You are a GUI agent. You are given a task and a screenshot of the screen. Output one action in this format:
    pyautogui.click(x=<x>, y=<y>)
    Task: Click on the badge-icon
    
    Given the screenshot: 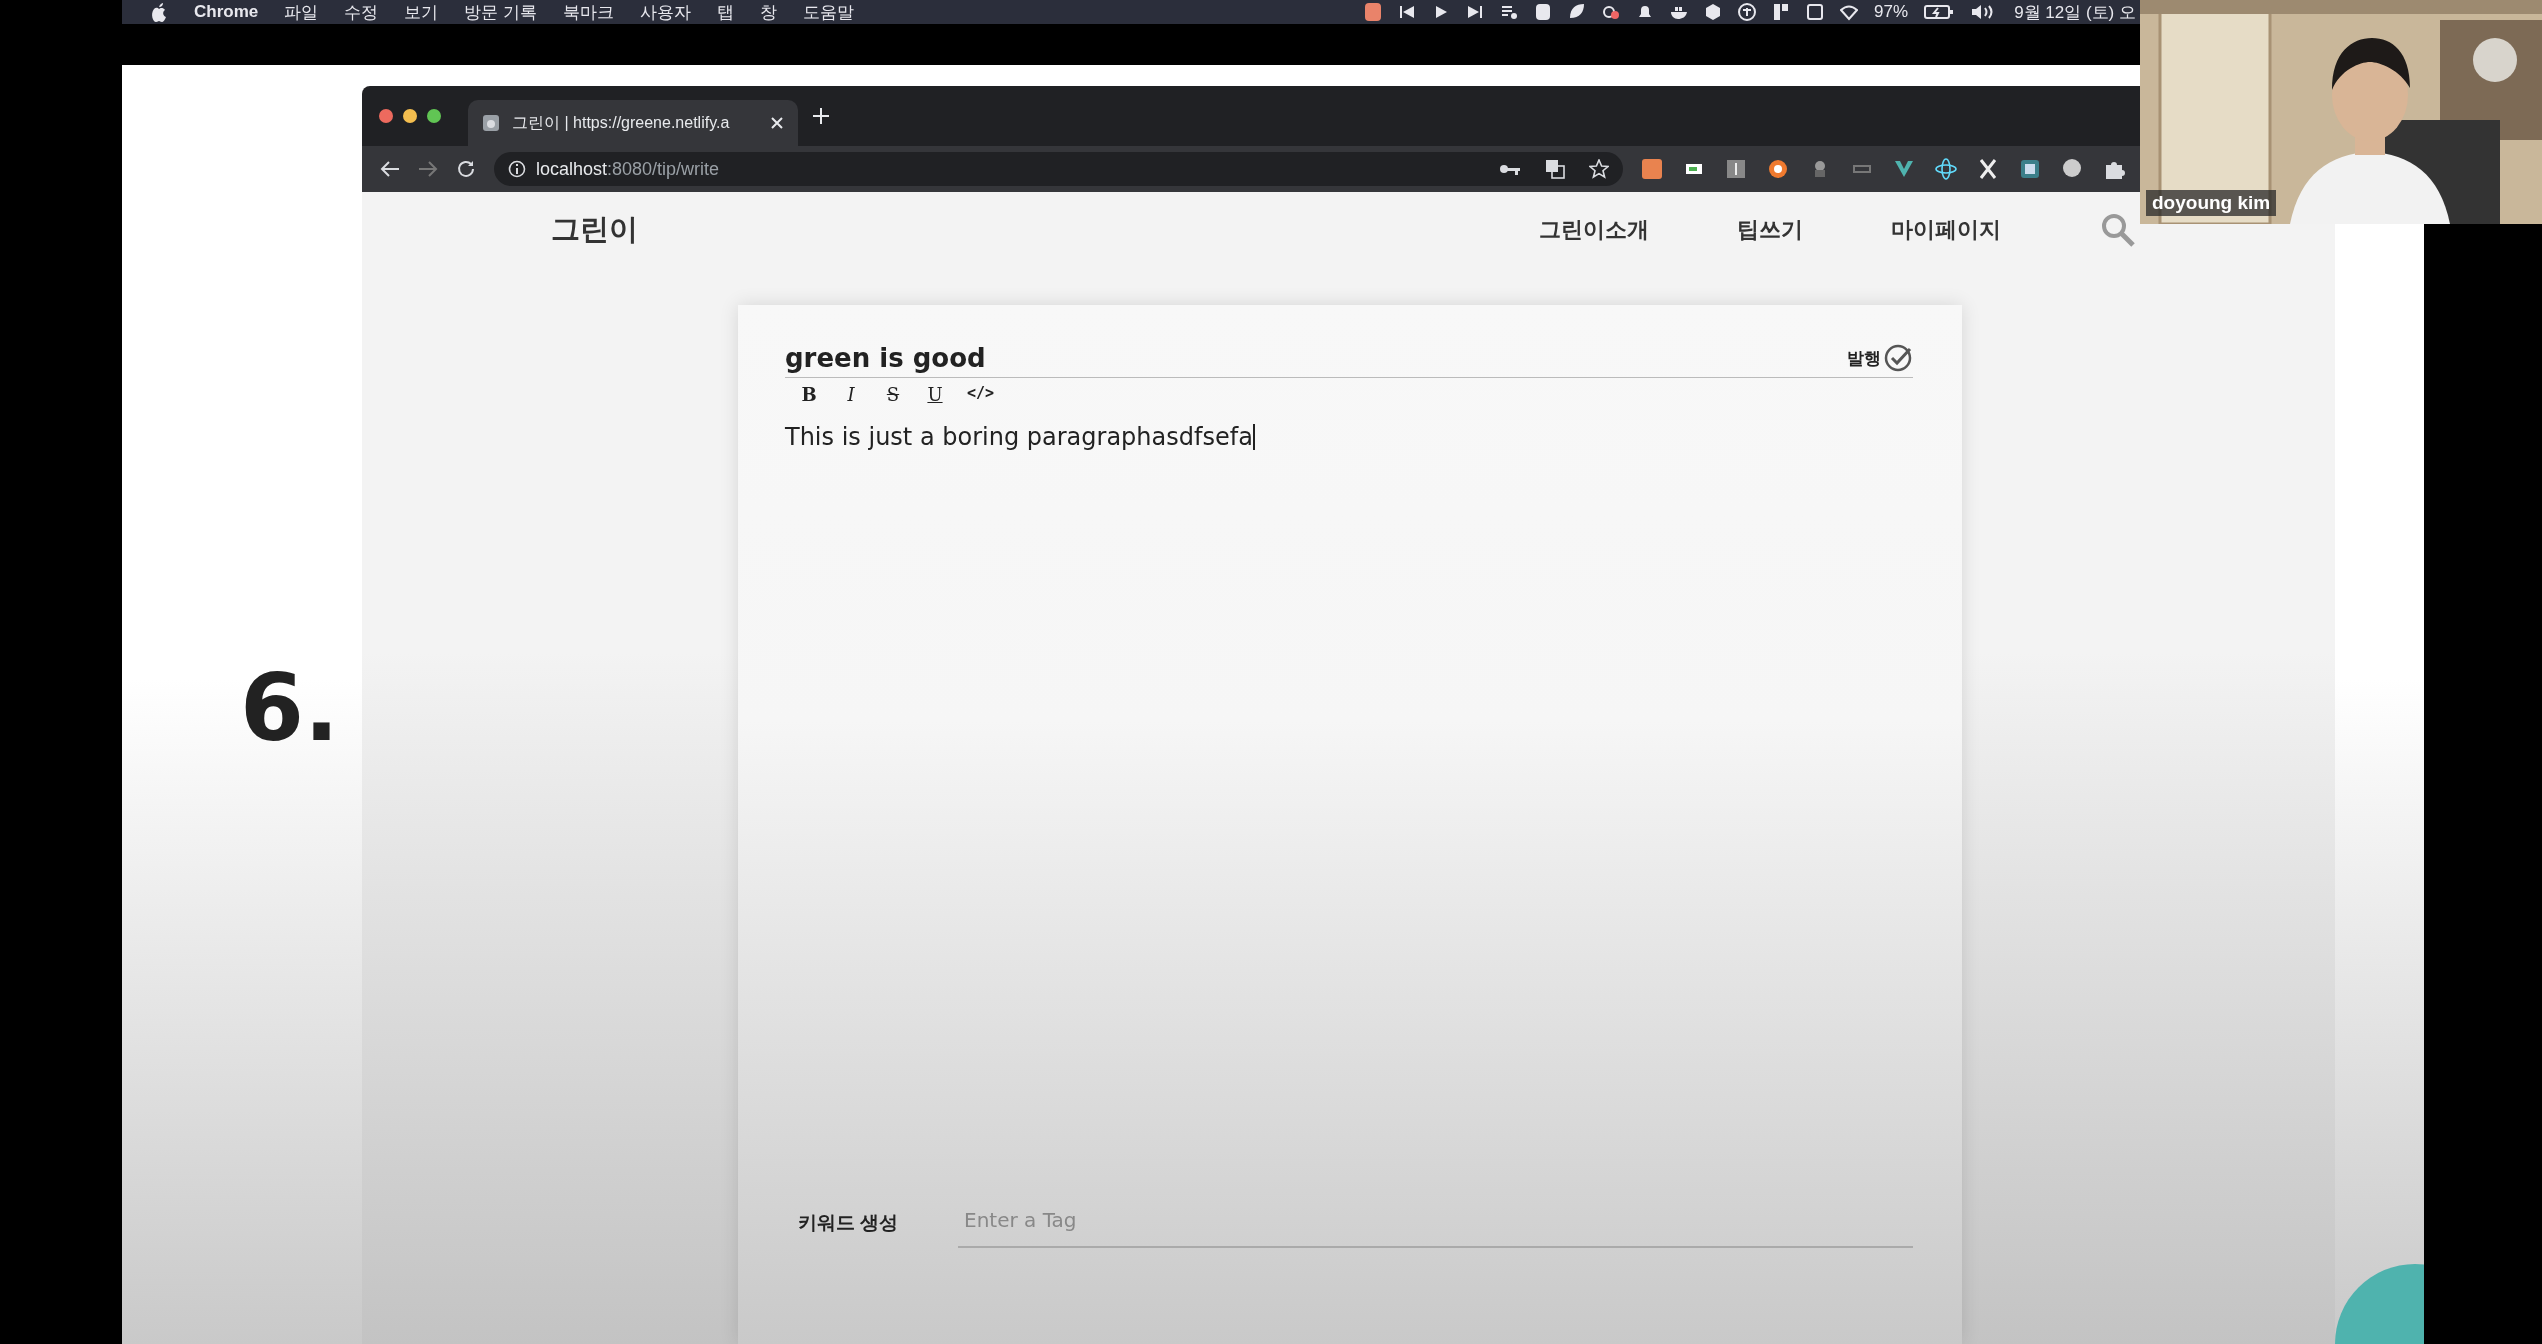 What is the action you would take?
    pyautogui.click(x=1373, y=12)
    